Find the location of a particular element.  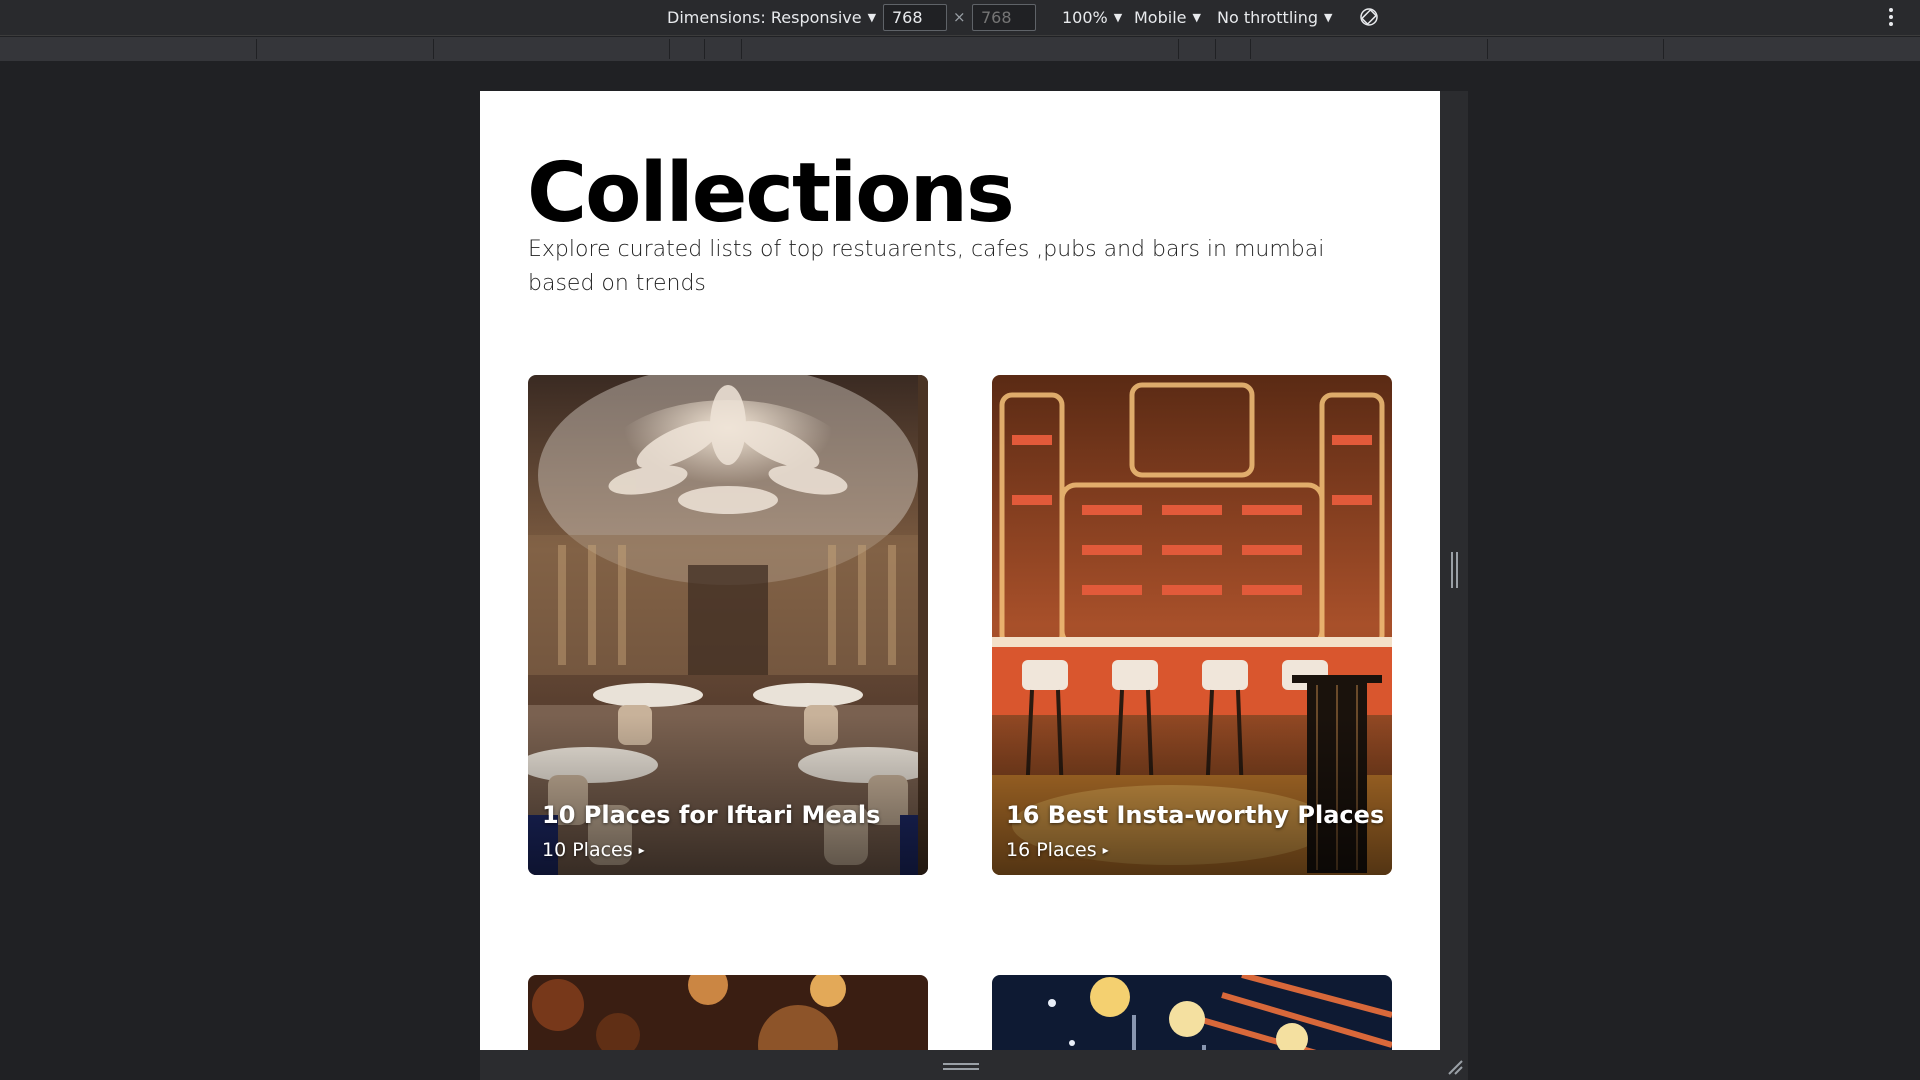

terrace-lights-image is located at coordinates (1192, 1012).